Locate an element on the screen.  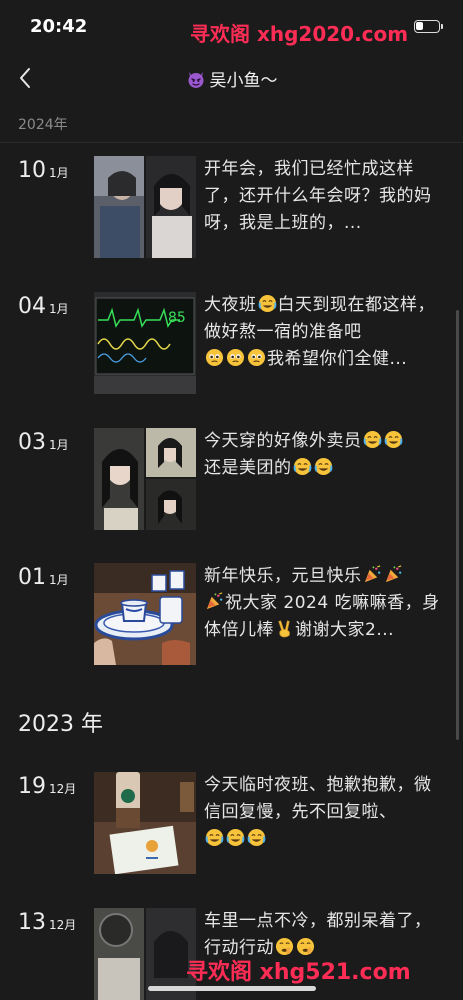
timeline-entry: 19 12月 今天临时夜班、抱歉抱歉，微信回复慢，先不回复啦、 is located at coordinates (231, 827).